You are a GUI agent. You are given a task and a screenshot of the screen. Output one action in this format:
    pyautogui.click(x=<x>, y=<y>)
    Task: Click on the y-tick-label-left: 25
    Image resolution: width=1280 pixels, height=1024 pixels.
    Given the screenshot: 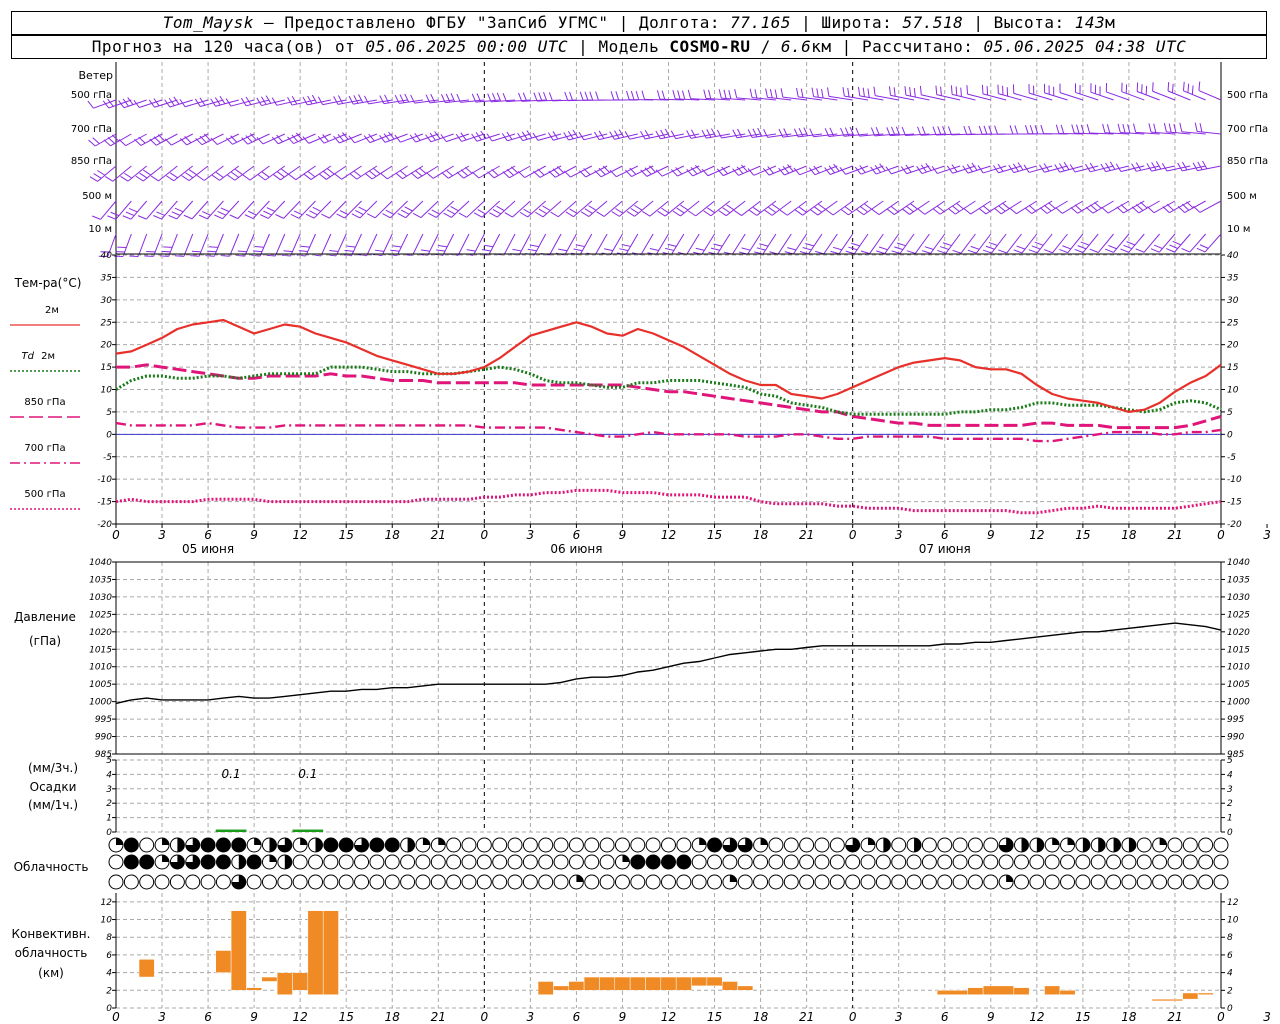 What is the action you would take?
    pyautogui.click(x=107, y=323)
    